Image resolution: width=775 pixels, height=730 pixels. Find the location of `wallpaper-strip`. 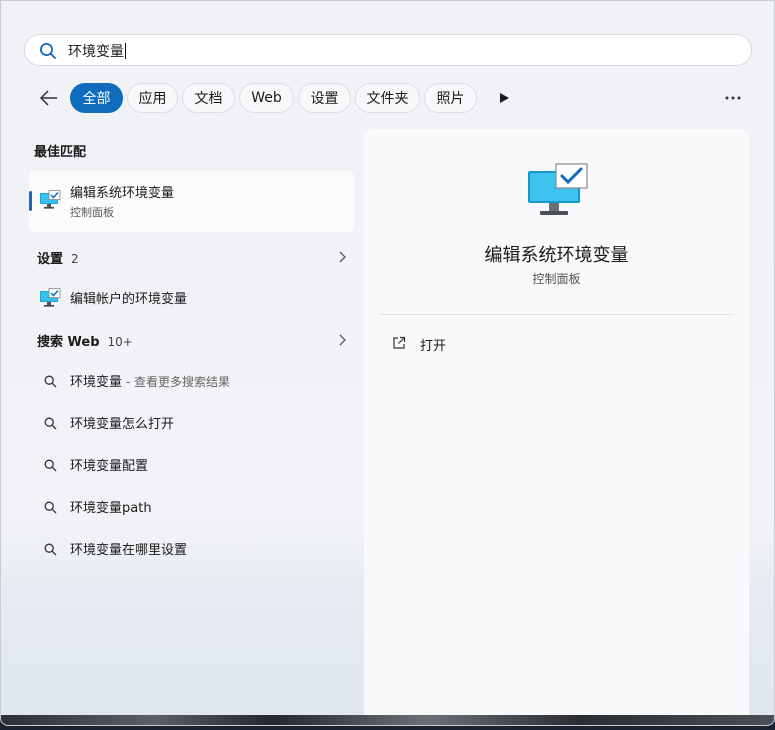

wallpaper-strip is located at coordinates (387, 720).